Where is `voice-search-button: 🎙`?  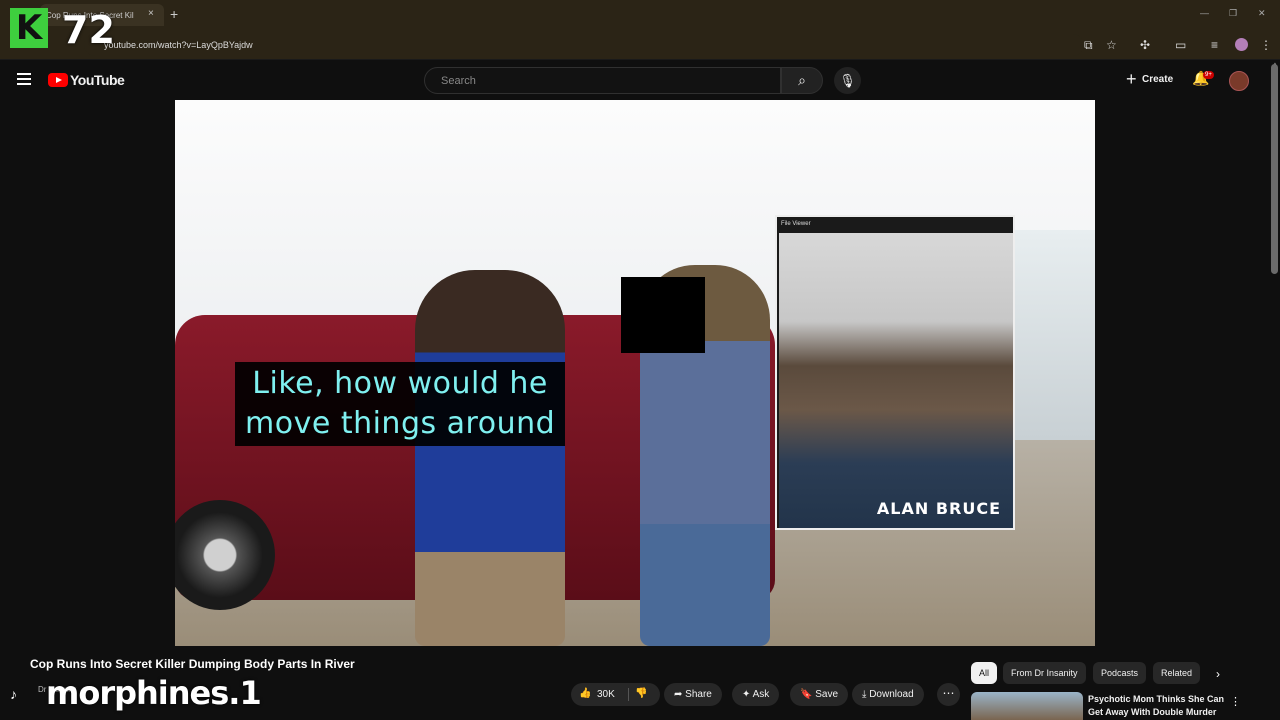
voice-search-button: 🎙 is located at coordinates (847, 80).